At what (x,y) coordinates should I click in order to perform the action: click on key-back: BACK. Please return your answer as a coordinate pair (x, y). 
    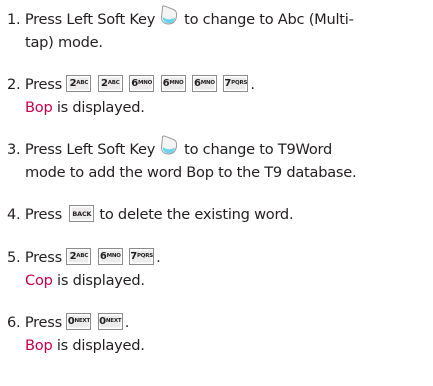
    Looking at the image, I should click on (82, 213).